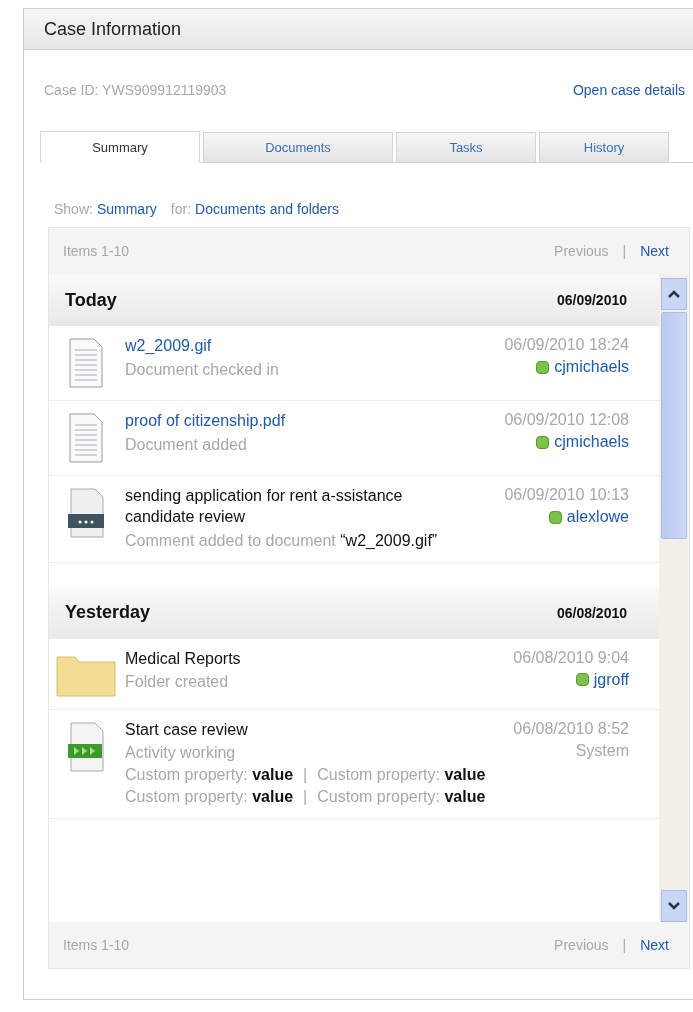  I want to click on activity-document-icon, so click(86, 746).